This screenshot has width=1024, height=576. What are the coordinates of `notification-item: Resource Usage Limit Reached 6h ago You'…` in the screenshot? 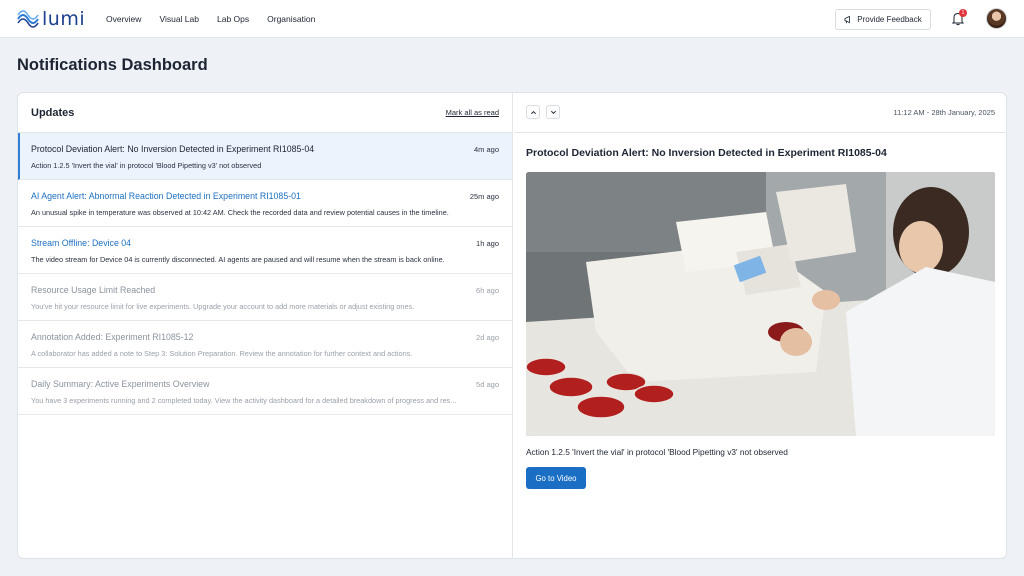 It's located at (265, 297).